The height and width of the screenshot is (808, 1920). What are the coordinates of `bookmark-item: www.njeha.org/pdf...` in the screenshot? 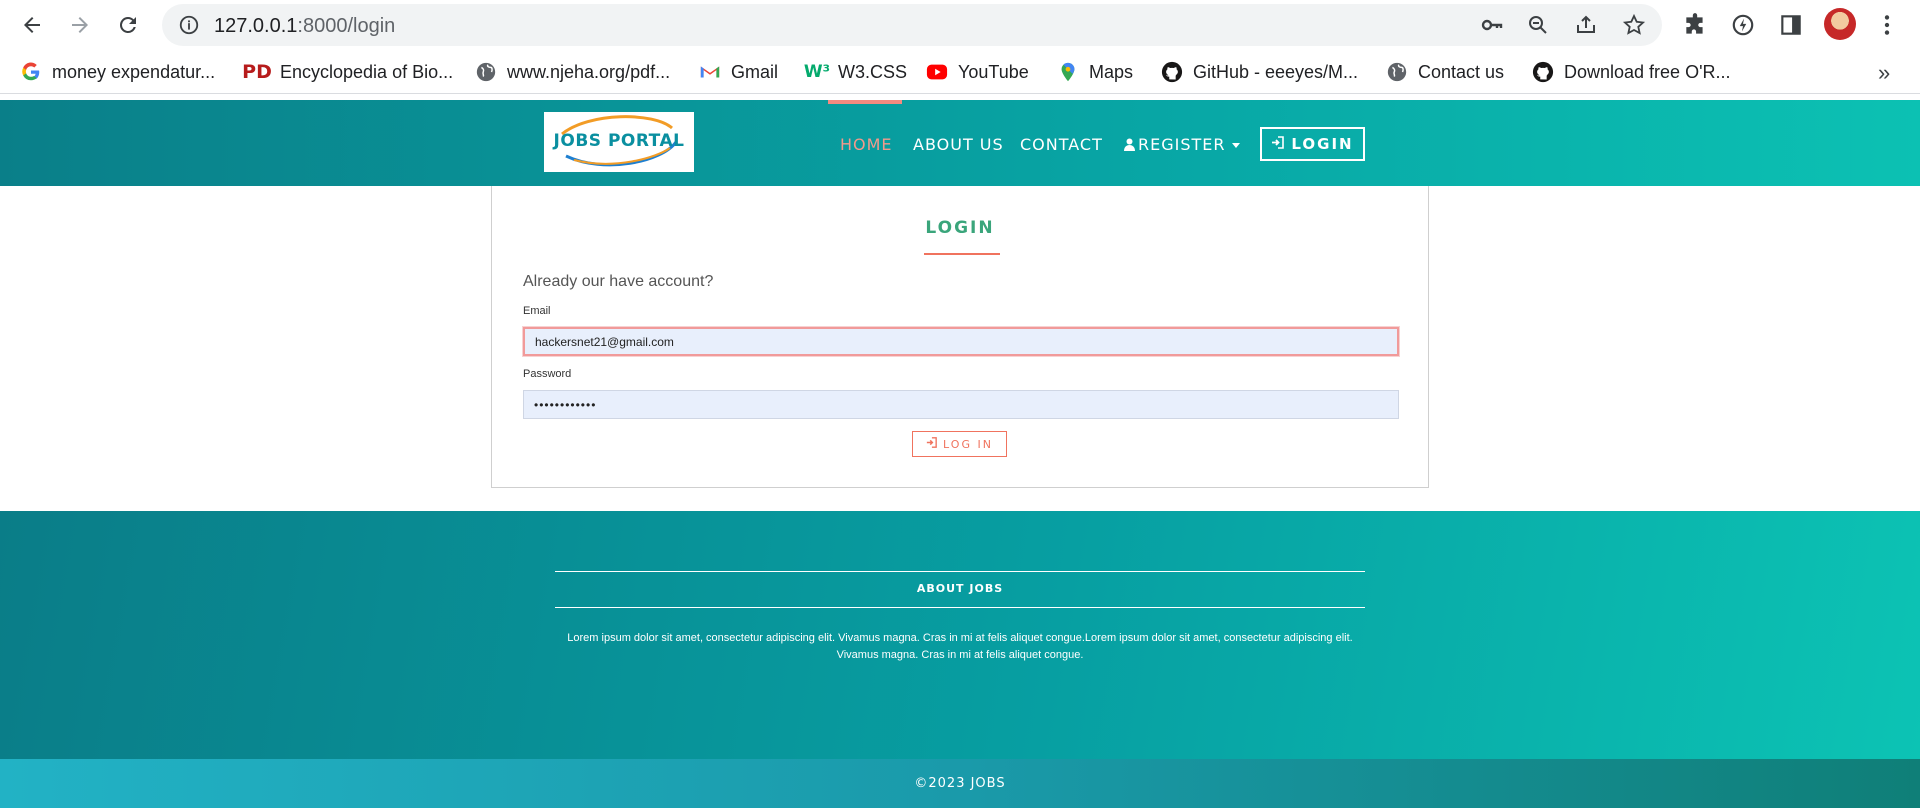 It's located at (572, 72).